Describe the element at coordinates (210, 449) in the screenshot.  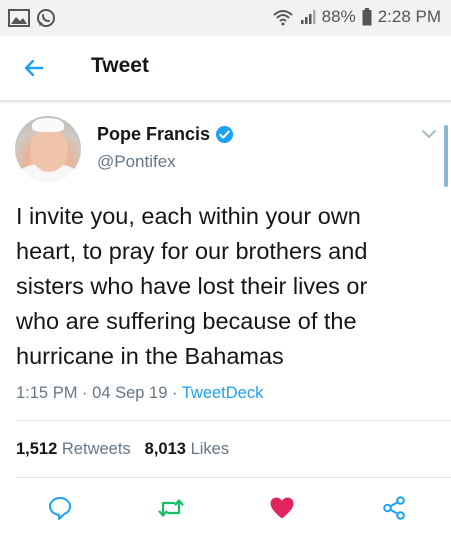
I see `likes-label: Likes` at that location.